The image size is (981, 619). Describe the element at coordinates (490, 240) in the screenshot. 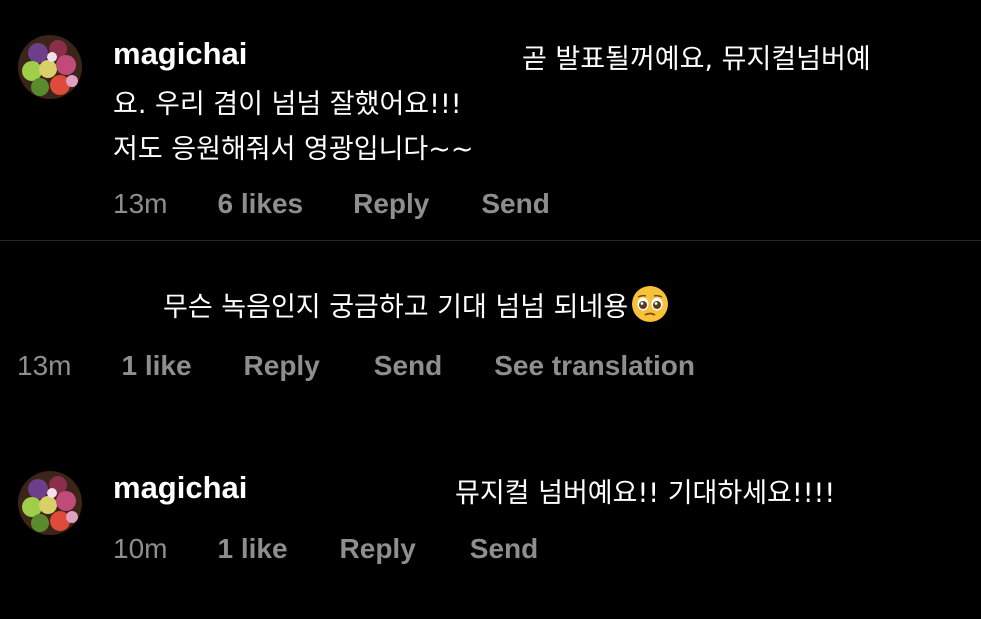

I see `divider` at that location.